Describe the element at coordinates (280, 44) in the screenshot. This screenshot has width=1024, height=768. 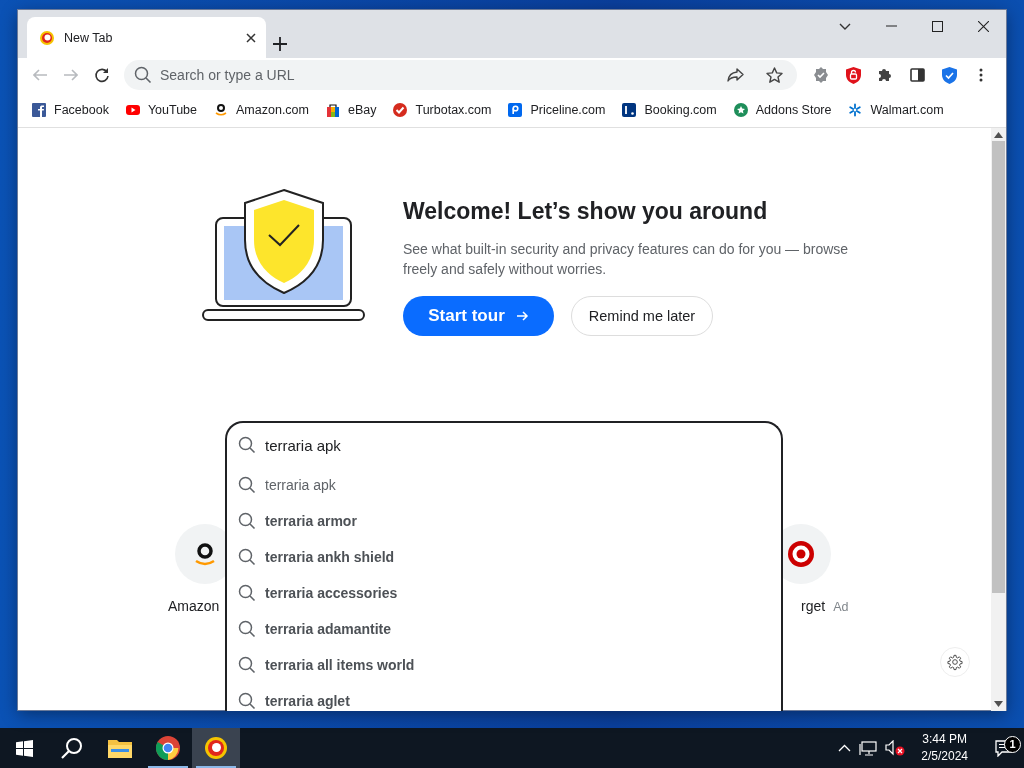
I see `plus-icon` at that location.